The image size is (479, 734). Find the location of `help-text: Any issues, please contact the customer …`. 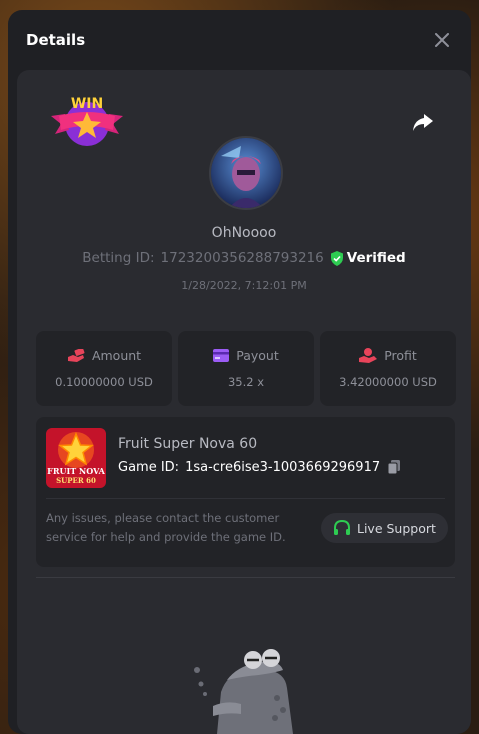

help-text: Any issues, please contact the customer … is located at coordinates (166, 527).